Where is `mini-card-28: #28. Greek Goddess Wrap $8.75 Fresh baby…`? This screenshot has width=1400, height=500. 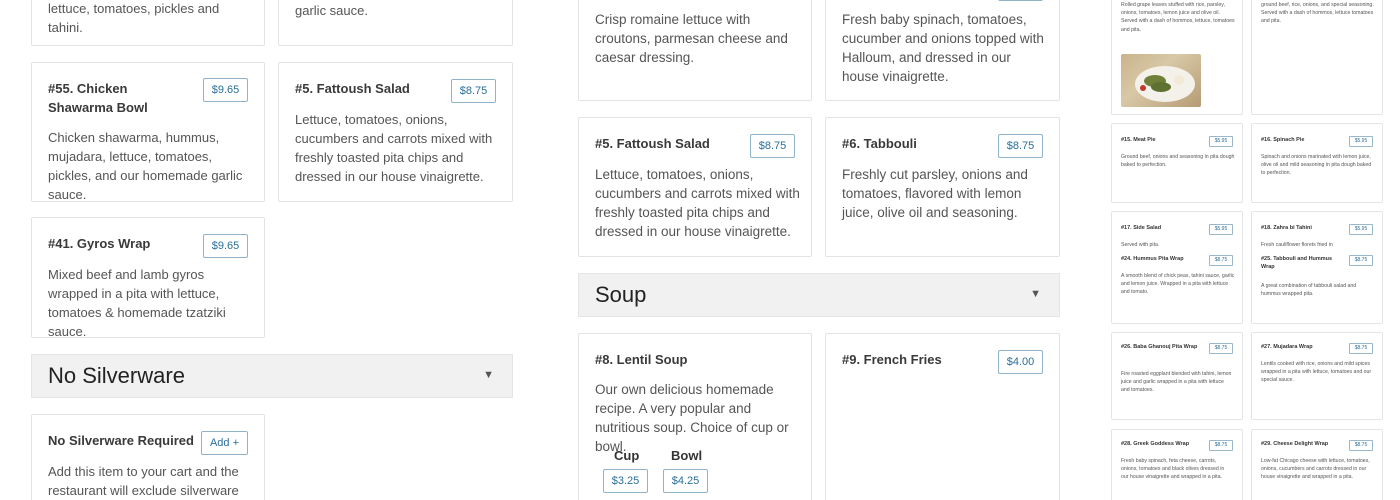
mini-card-28: #28. Greek Goddess Wrap $8.75 Fresh baby… is located at coordinates (1177, 464).